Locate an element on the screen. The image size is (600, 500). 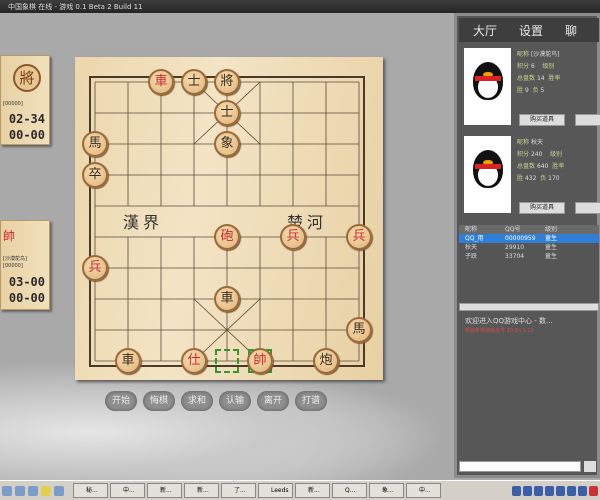
horizontal-scrollbar is located at coordinates (529, 307).